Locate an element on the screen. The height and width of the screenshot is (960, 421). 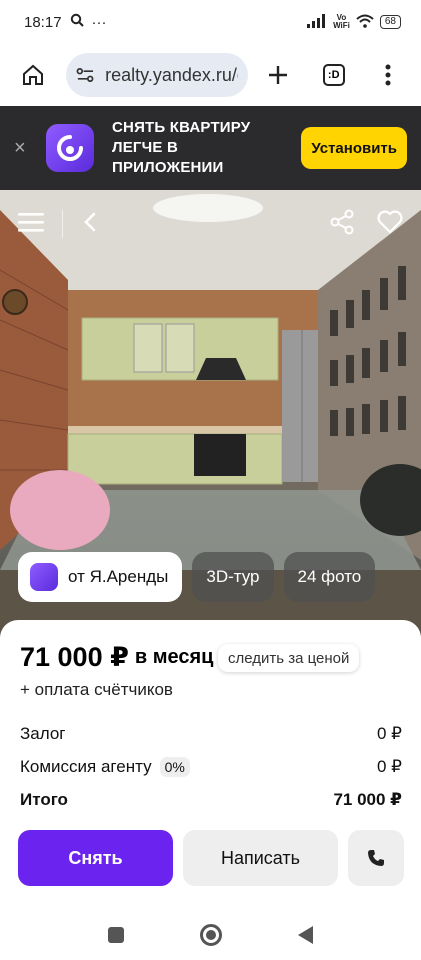
more-notifications-icon: ··· is located at coordinates (99, 22).